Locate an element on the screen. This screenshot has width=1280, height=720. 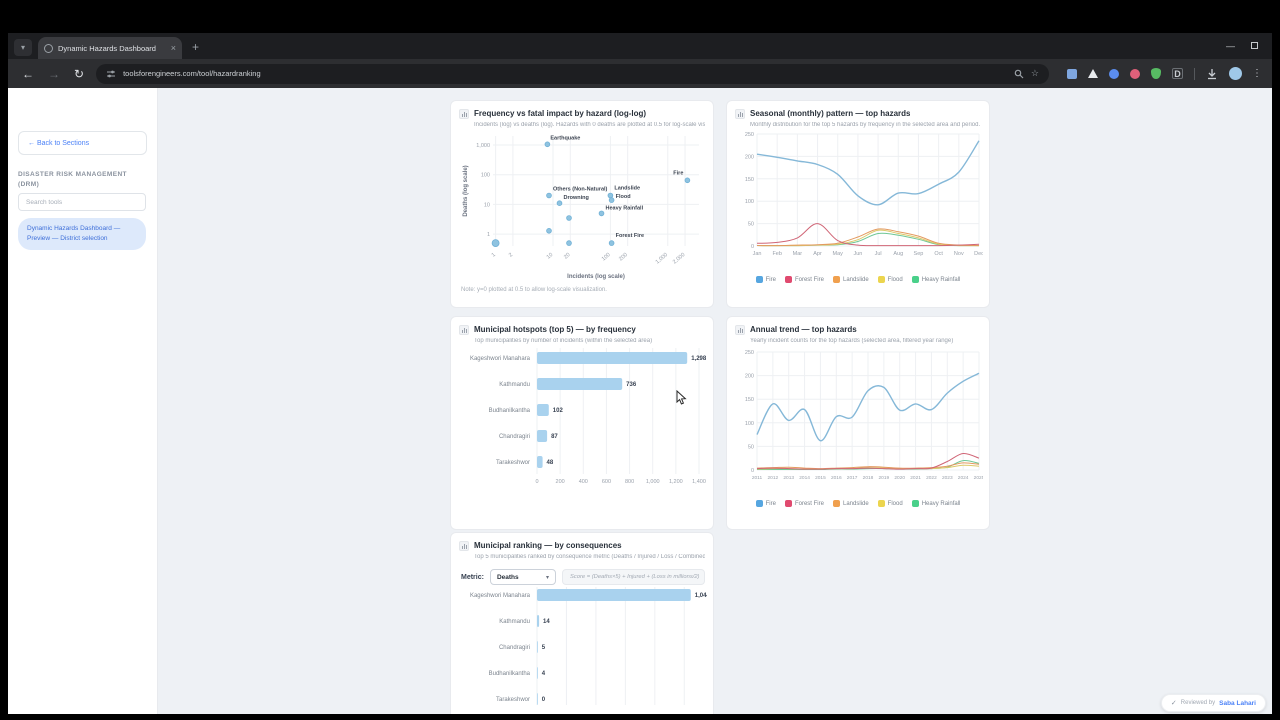
svg-text: Forest Fire is located at coordinates (630, 236).